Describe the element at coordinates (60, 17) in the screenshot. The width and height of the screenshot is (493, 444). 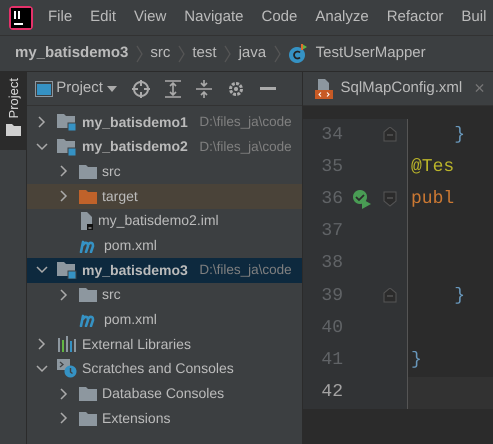
I see `menu-item: File` at that location.